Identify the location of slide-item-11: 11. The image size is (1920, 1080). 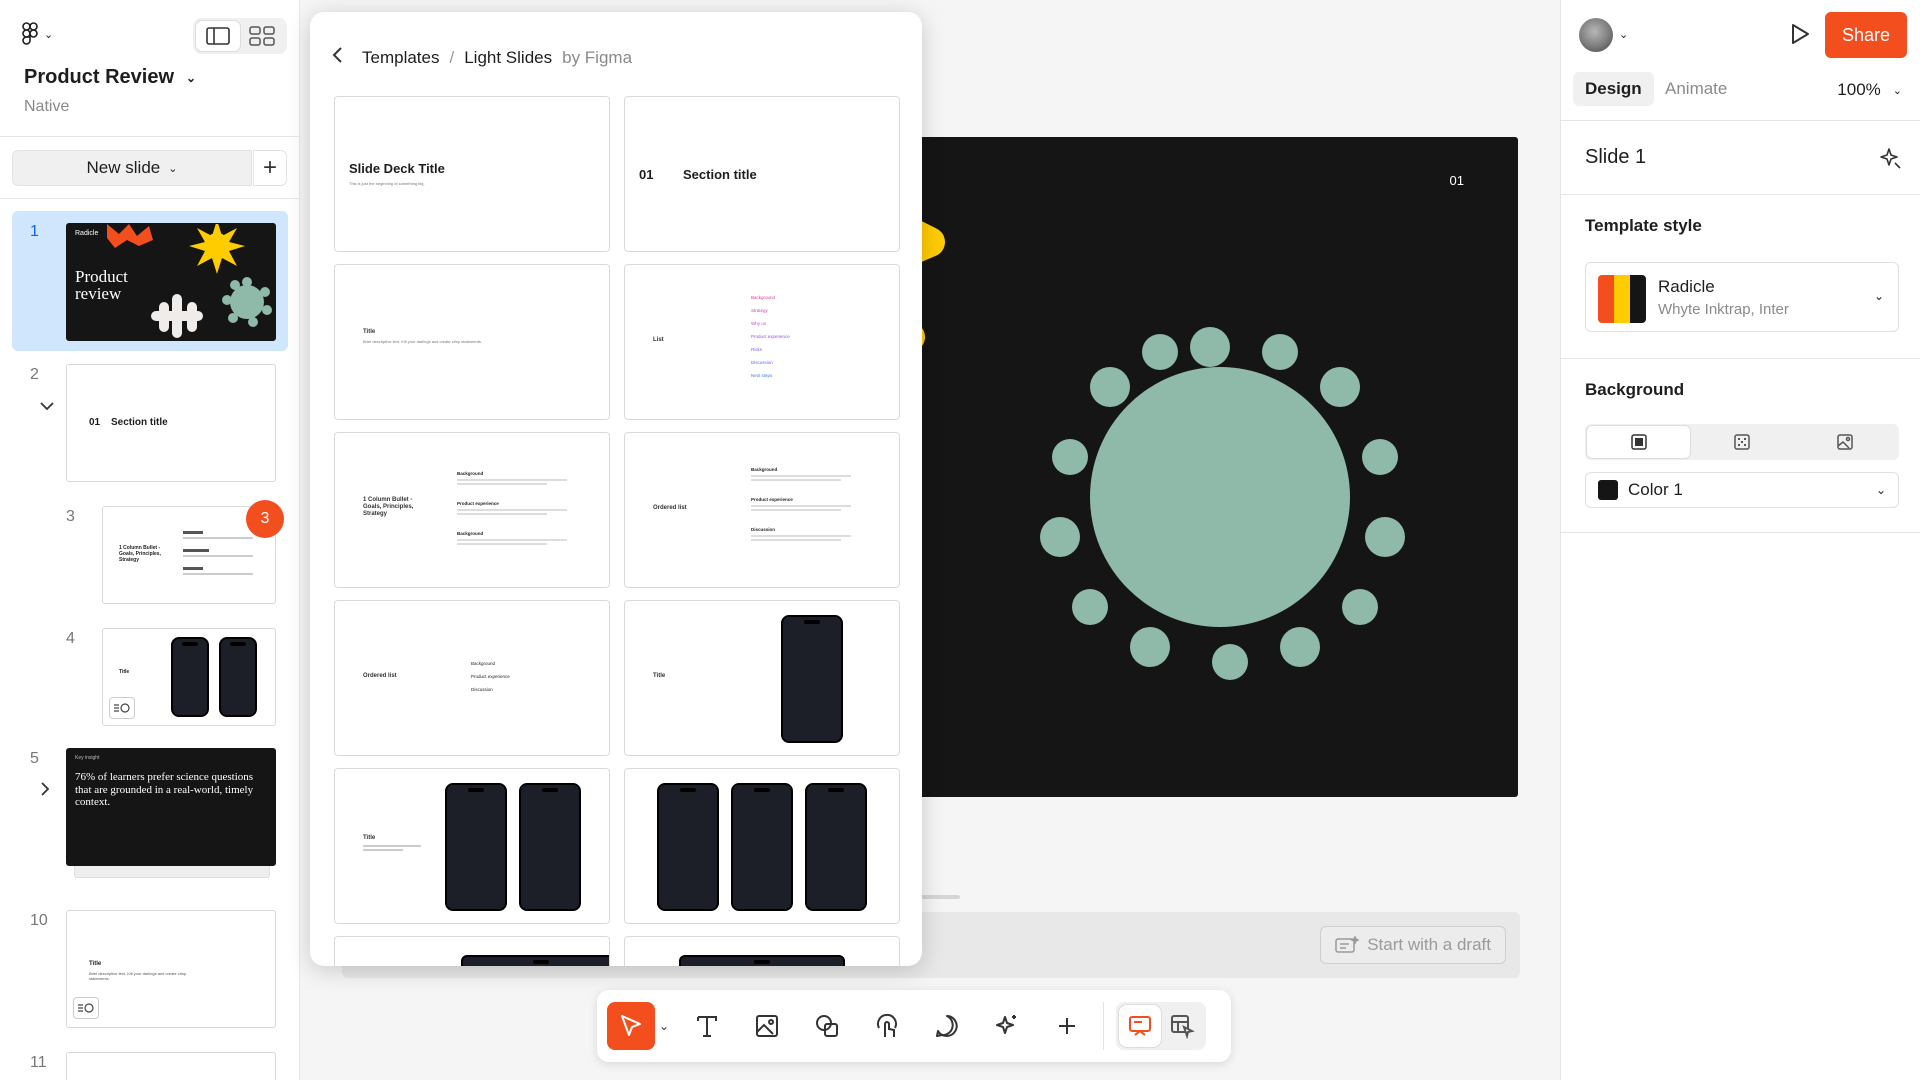
(150, 1063).